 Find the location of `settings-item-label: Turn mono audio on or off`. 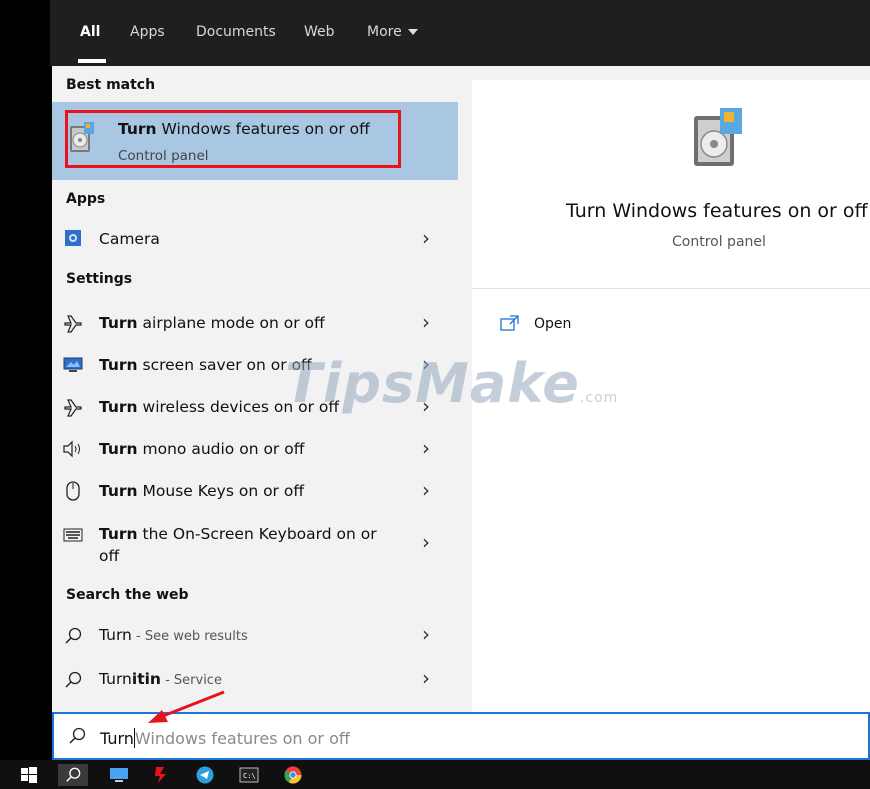

settings-item-label: Turn mono audio on or off is located at coordinates (201, 449).